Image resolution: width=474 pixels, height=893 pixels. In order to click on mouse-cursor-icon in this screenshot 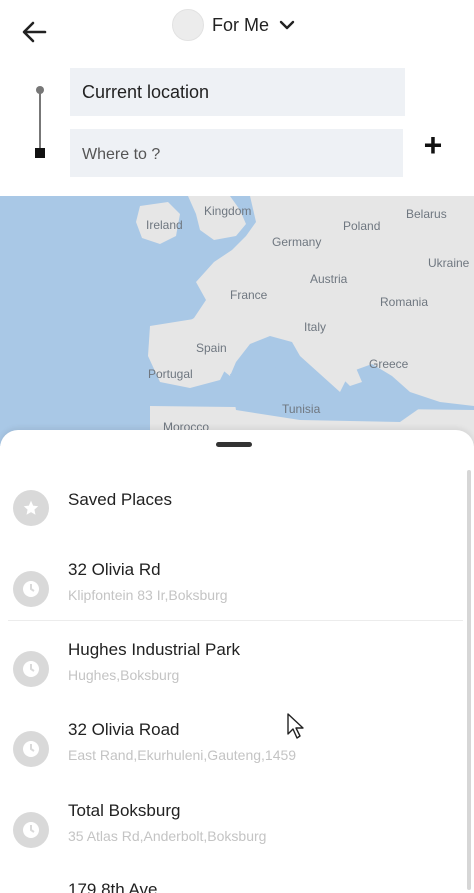, I will do `click(295, 726)`.